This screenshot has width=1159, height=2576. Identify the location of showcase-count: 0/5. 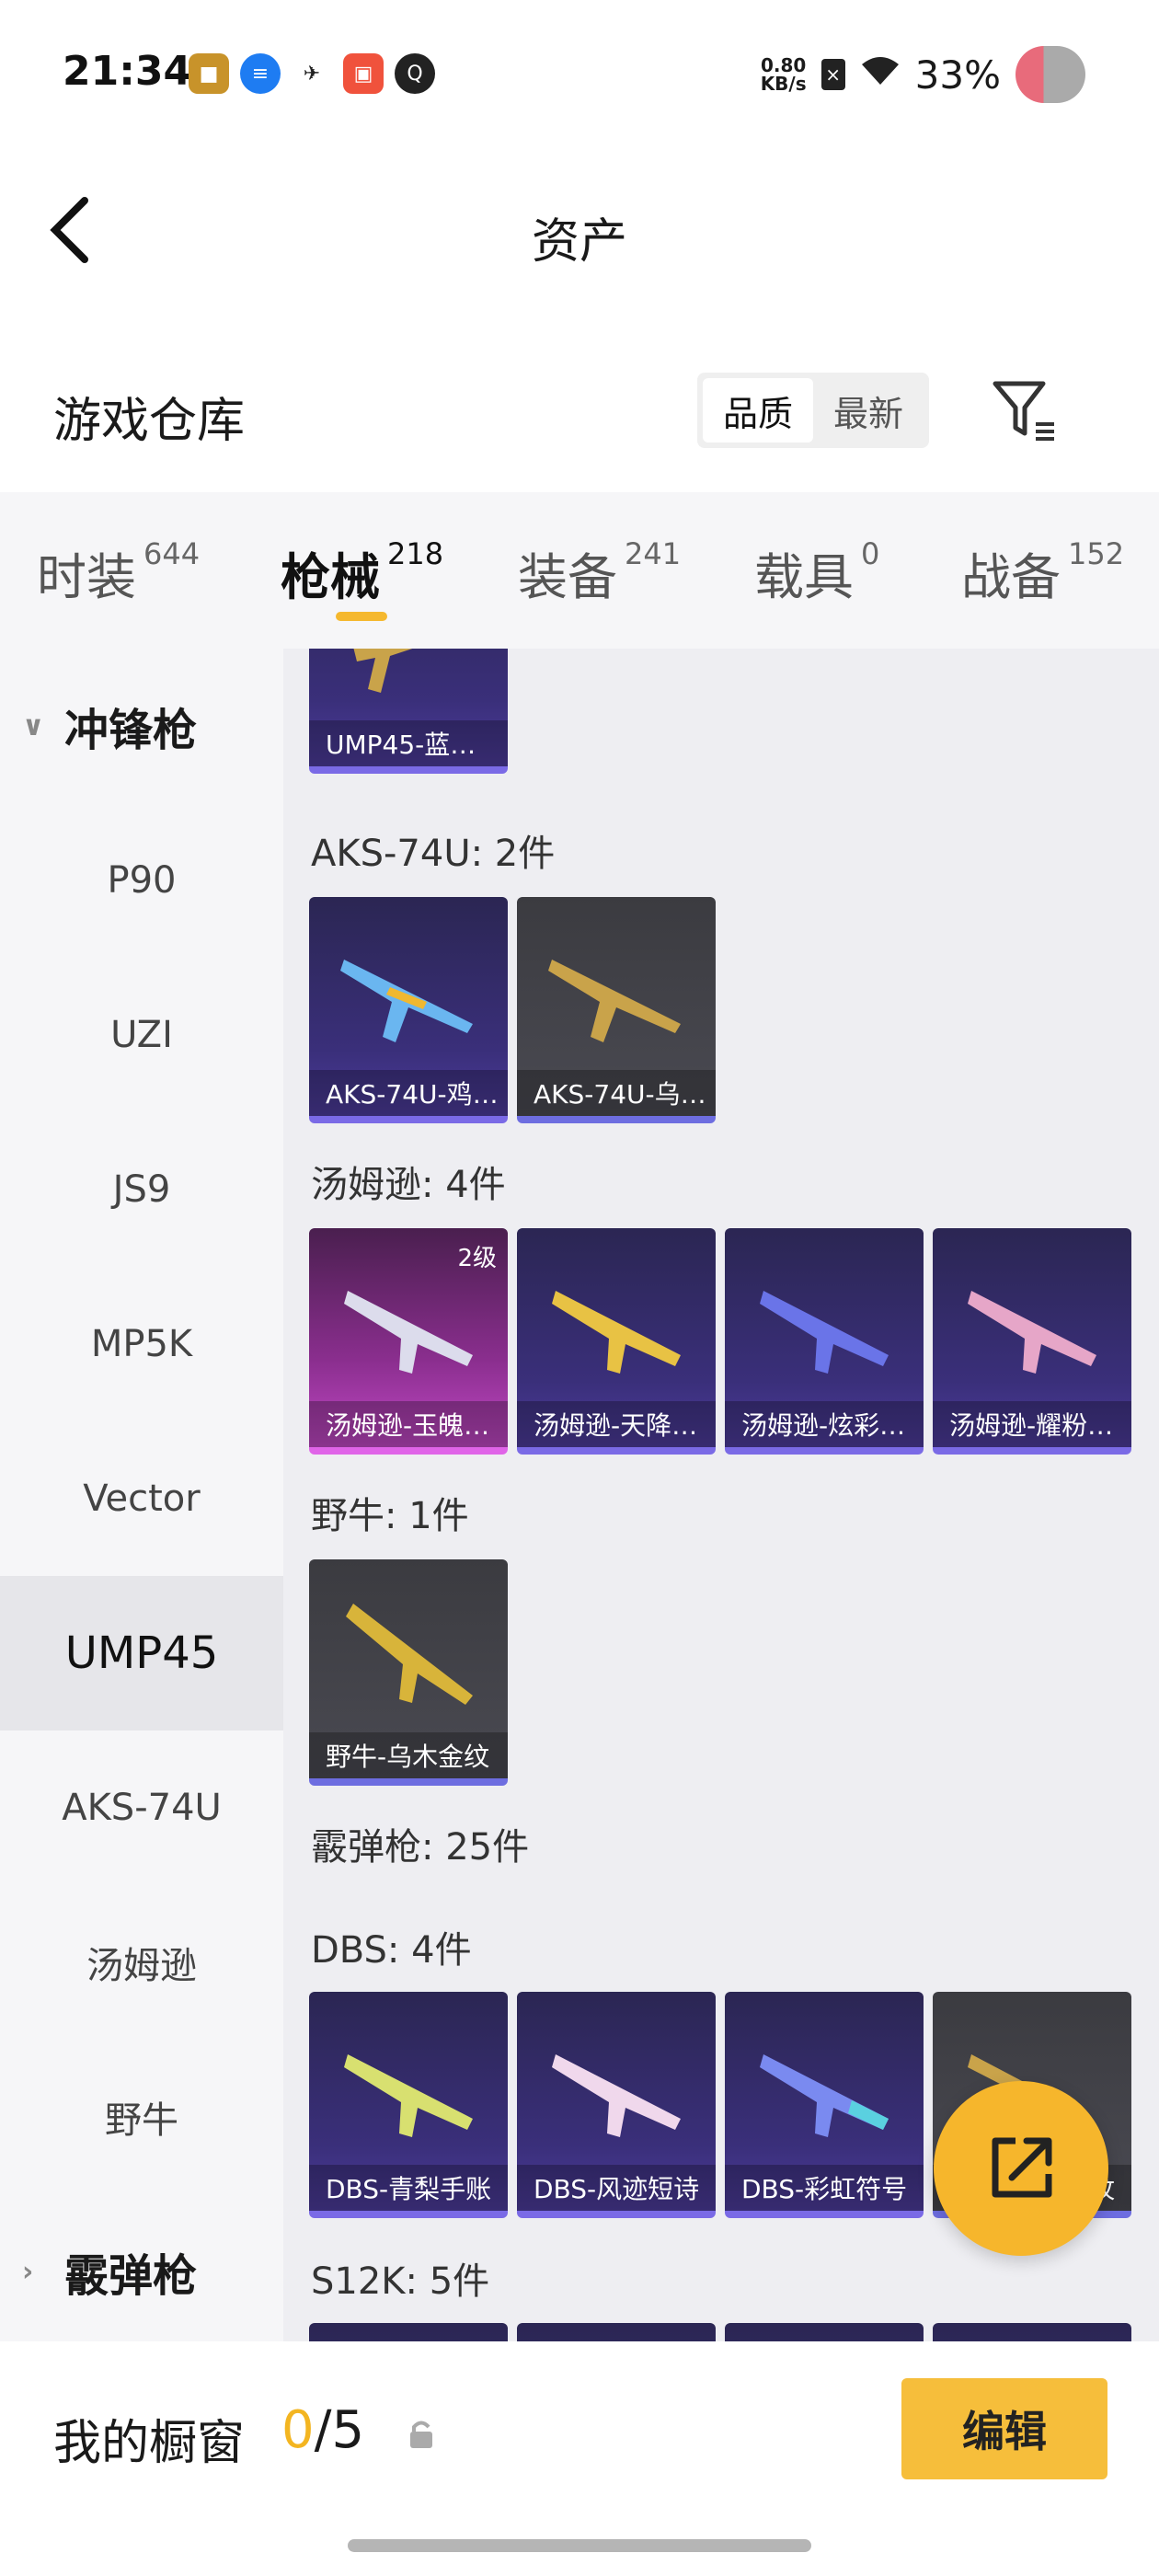
(323, 2430).